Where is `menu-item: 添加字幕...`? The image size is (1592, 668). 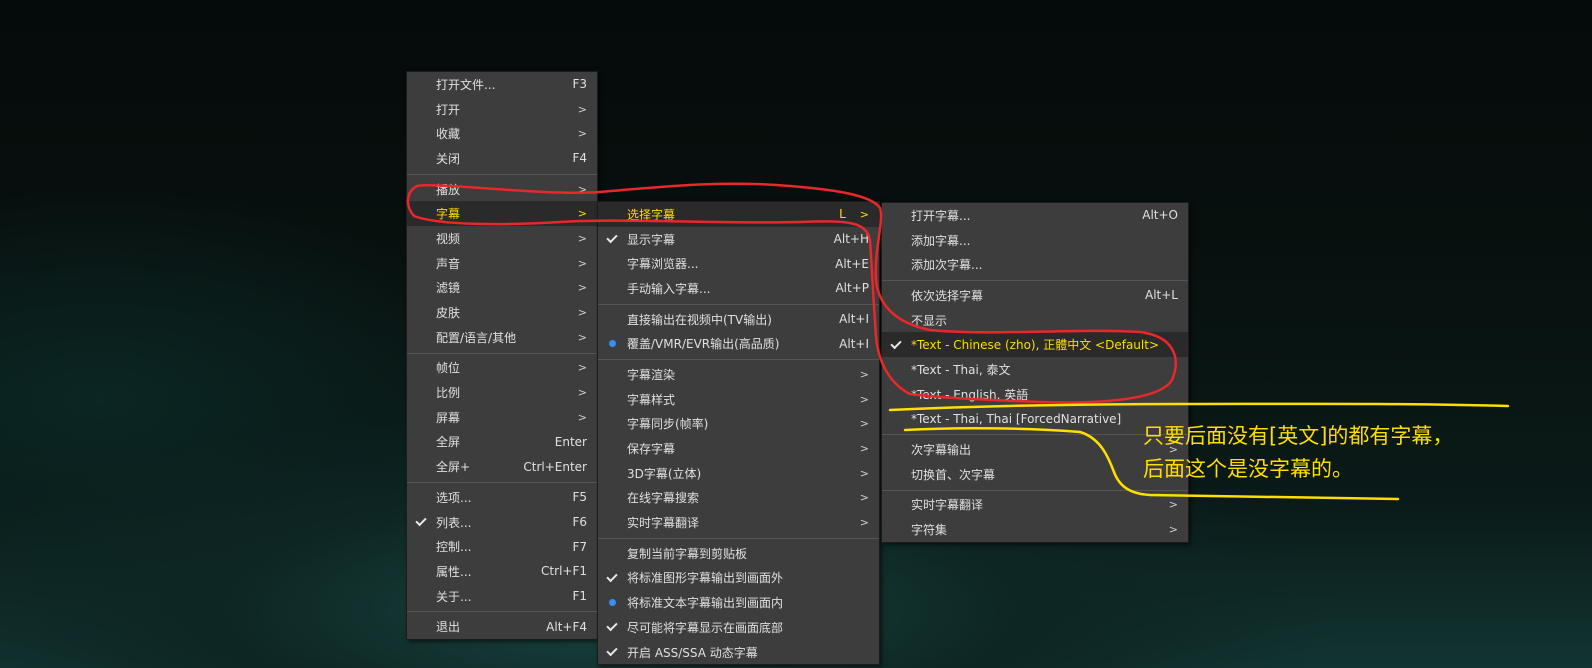 menu-item: 添加字幕... is located at coordinates (1035, 240).